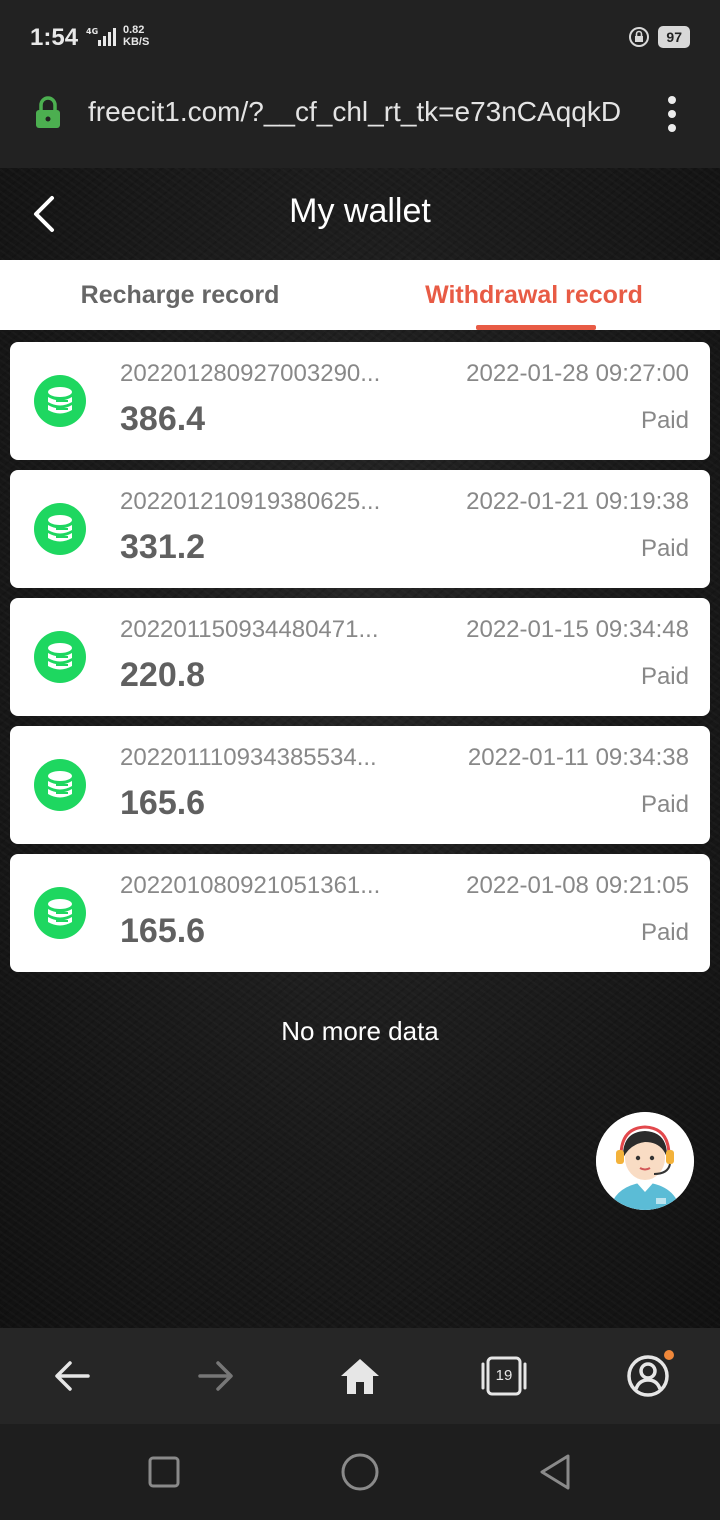  What do you see at coordinates (639, 37) in the screenshot?
I see `rotation-lock-icon` at bounding box center [639, 37].